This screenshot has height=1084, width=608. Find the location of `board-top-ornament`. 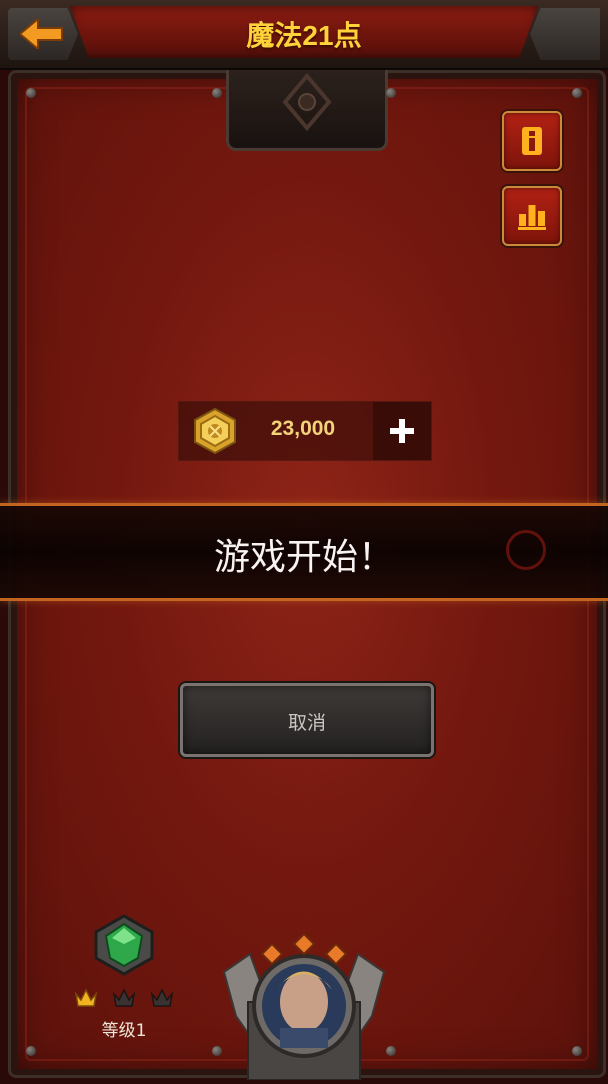

board-top-ornament is located at coordinates (307, 110).